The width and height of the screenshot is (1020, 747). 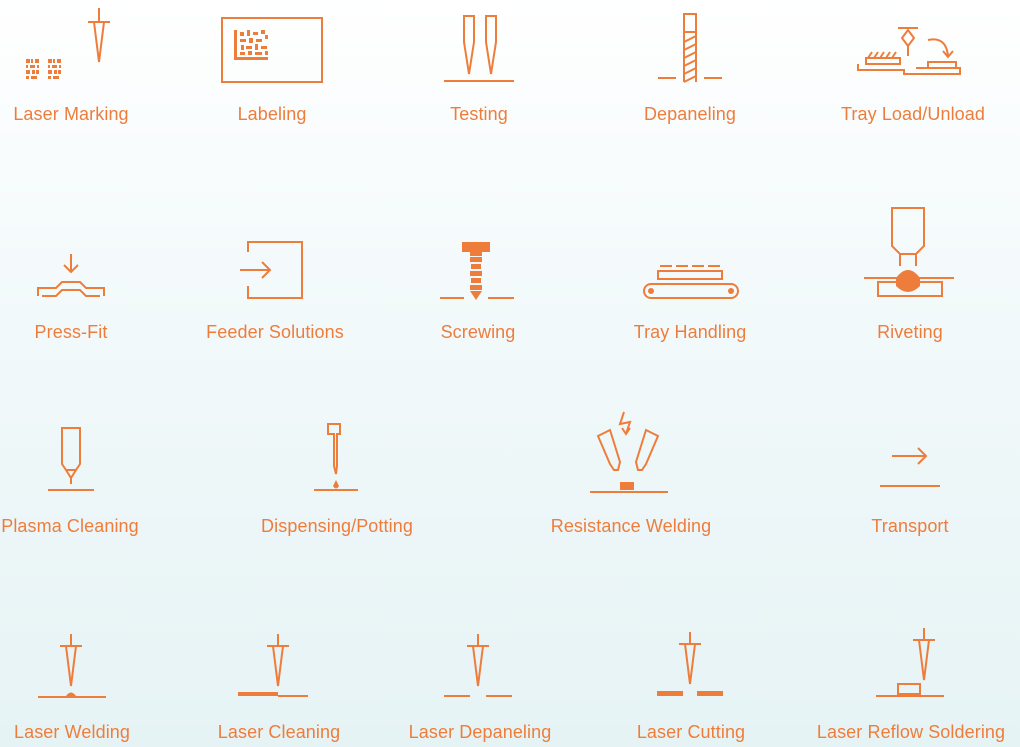 What do you see at coordinates (910, 662) in the screenshot?
I see `laser-reflow-soldering-icon` at bounding box center [910, 662].